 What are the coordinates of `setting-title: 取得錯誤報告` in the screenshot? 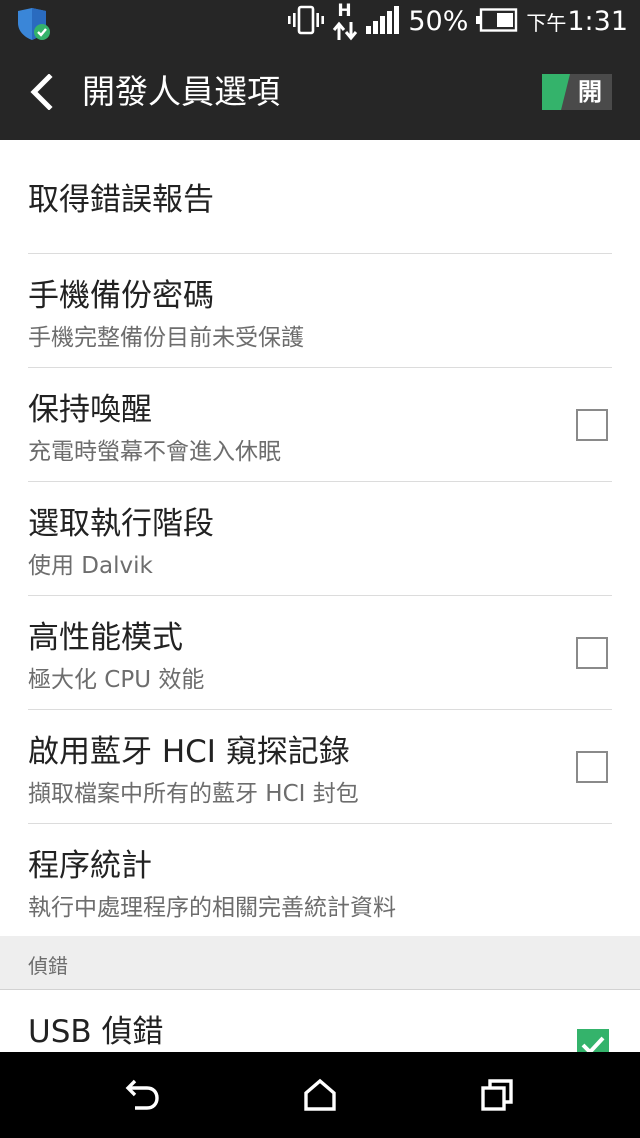 It's located at (121, 200).